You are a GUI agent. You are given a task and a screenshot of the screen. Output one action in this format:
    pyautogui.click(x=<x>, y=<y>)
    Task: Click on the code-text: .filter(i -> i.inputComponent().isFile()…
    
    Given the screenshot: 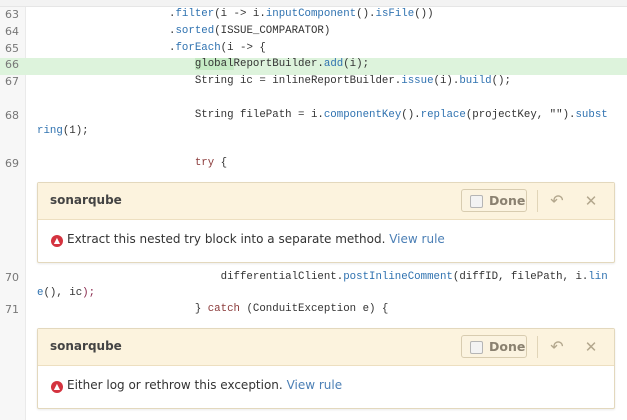 What is the action you would take?
    pyautogui.click(x=237, y=14)
    